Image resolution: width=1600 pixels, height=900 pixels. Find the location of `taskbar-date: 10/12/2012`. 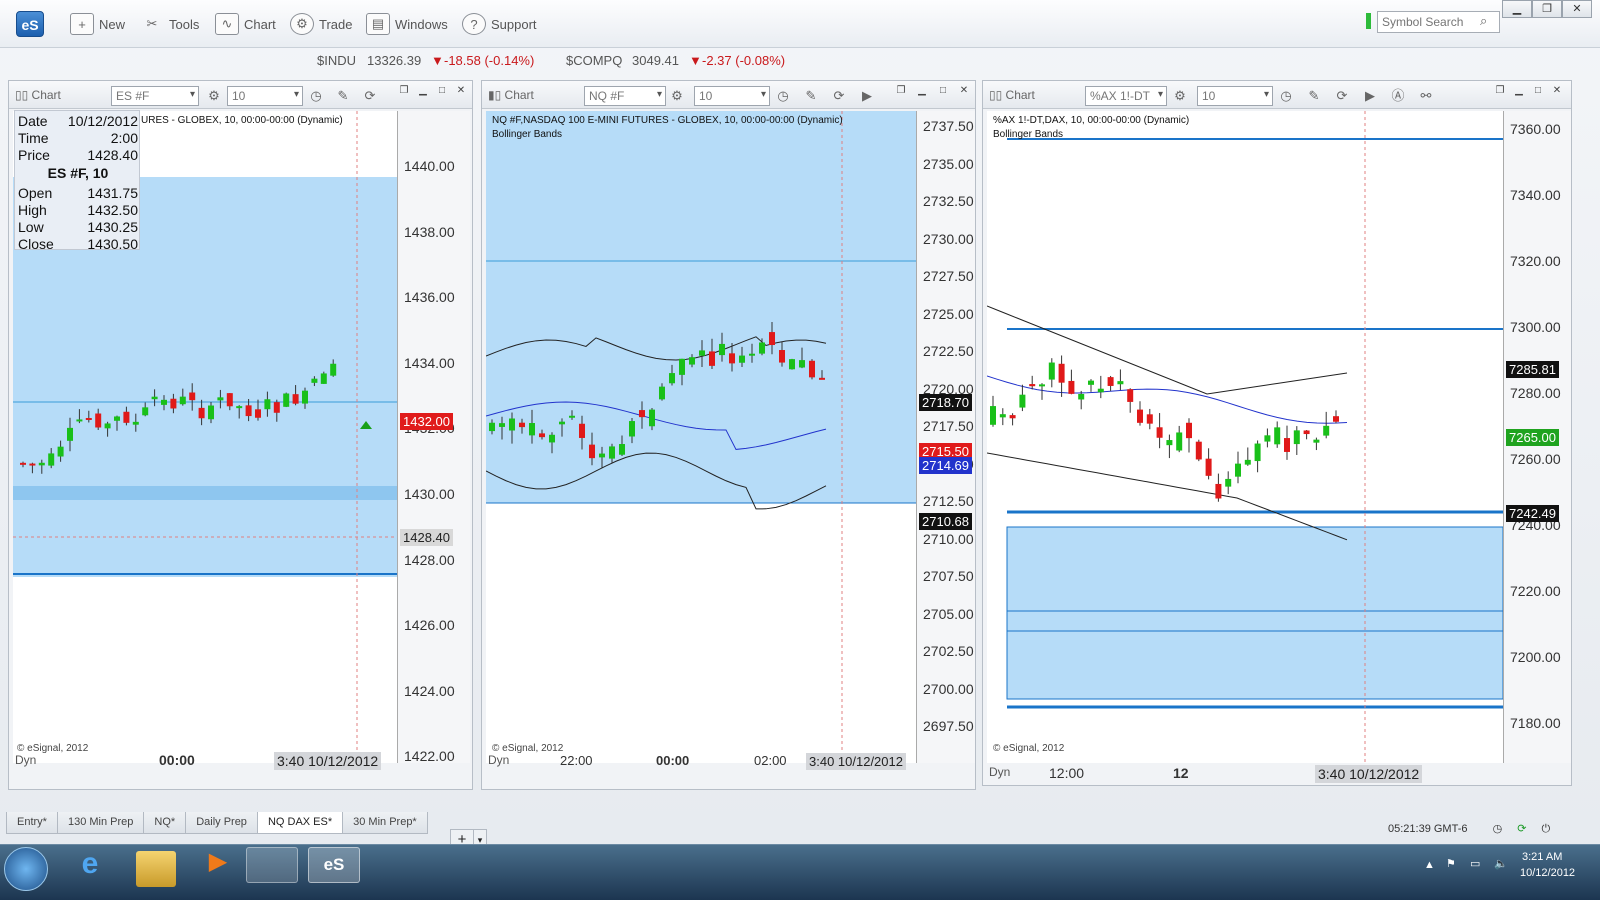

taskbar-date: 10/12/2012 is located at coordinates (1547, 873).